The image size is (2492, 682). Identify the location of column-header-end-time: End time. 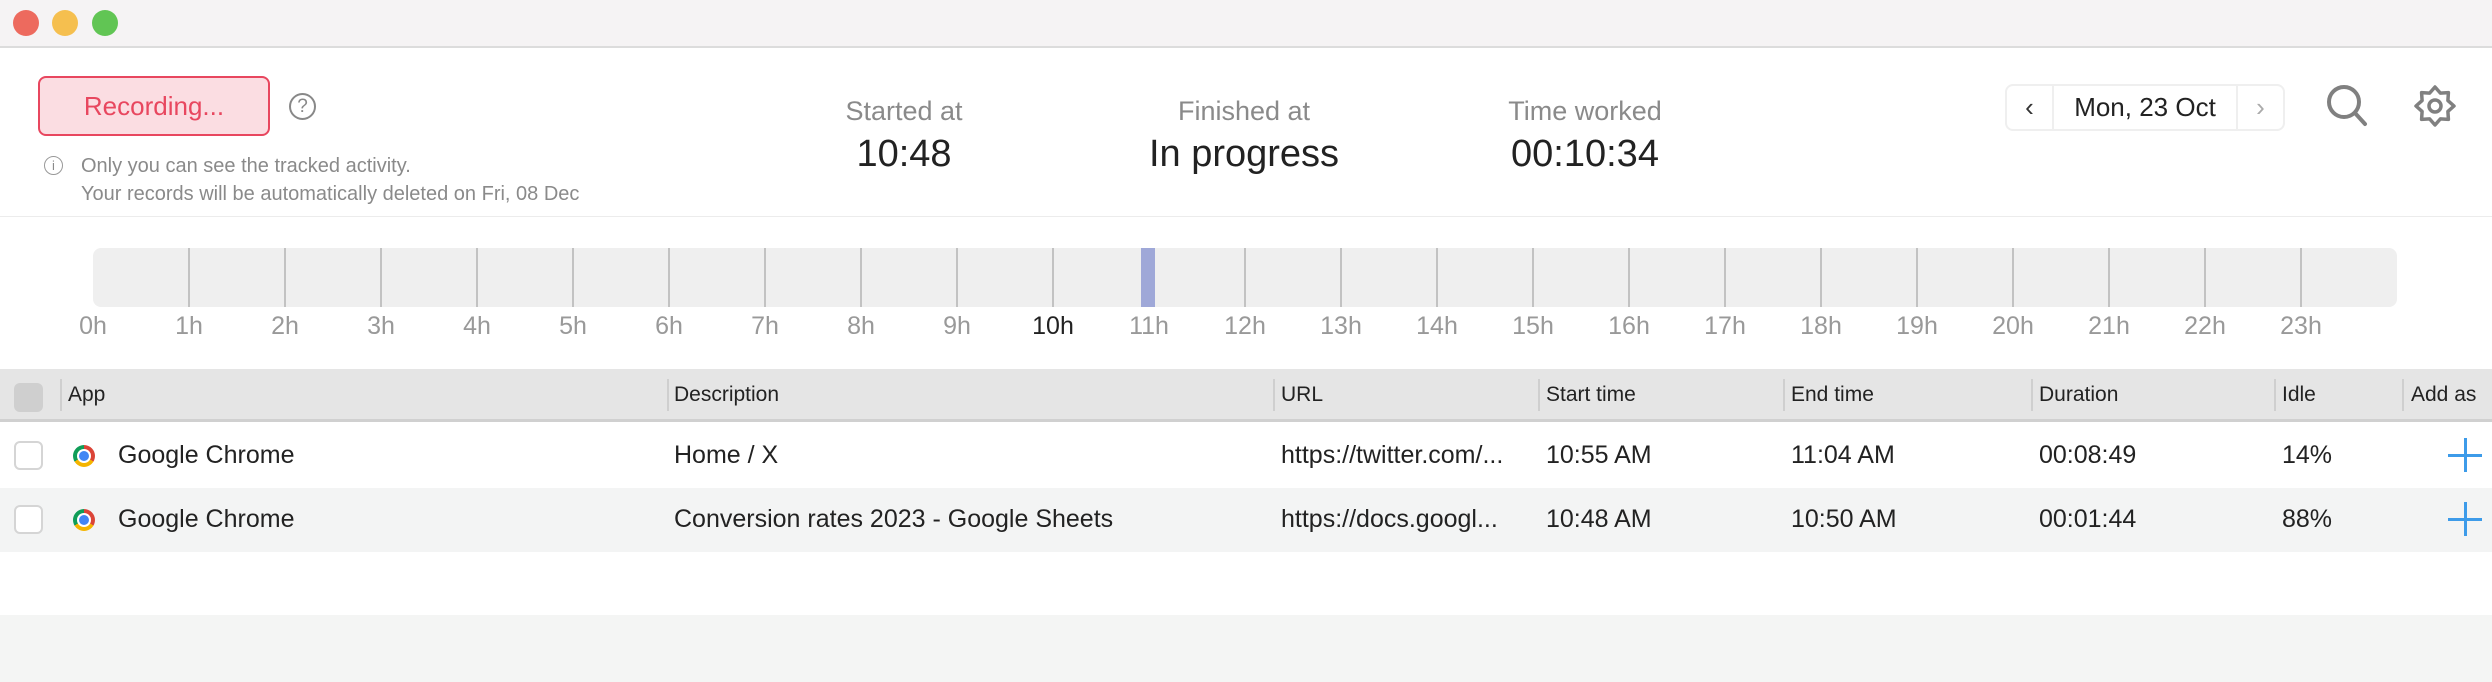
(1832, 395).